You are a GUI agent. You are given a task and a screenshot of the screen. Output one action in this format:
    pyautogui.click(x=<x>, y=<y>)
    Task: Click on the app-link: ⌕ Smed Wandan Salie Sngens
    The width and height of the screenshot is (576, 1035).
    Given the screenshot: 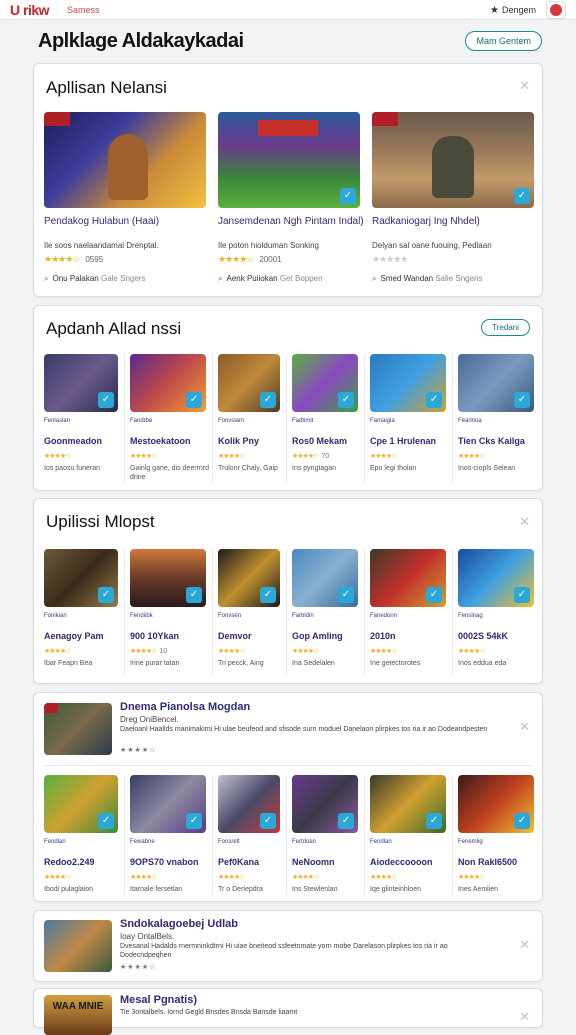 What is the action you would take?
    pyautogui.click(x=427, y=279)
    